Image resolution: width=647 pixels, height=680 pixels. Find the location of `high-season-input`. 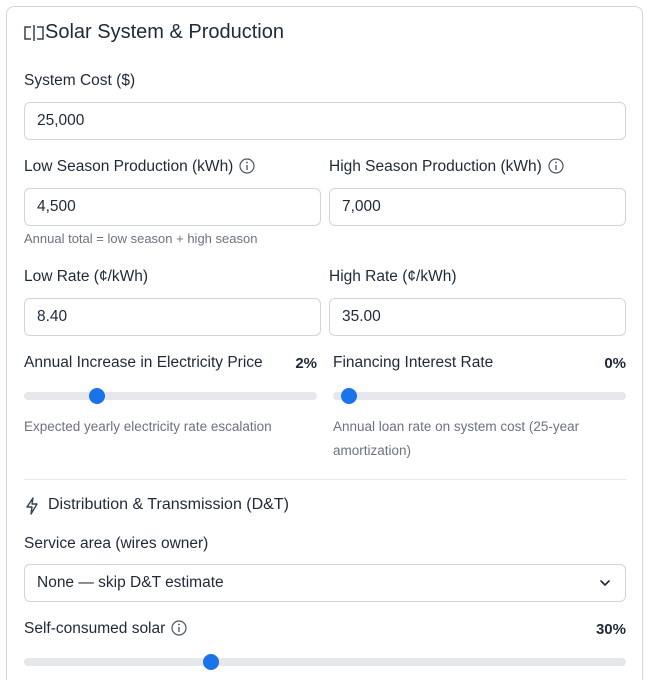

high-season-input is located at coordinates (477, 207).